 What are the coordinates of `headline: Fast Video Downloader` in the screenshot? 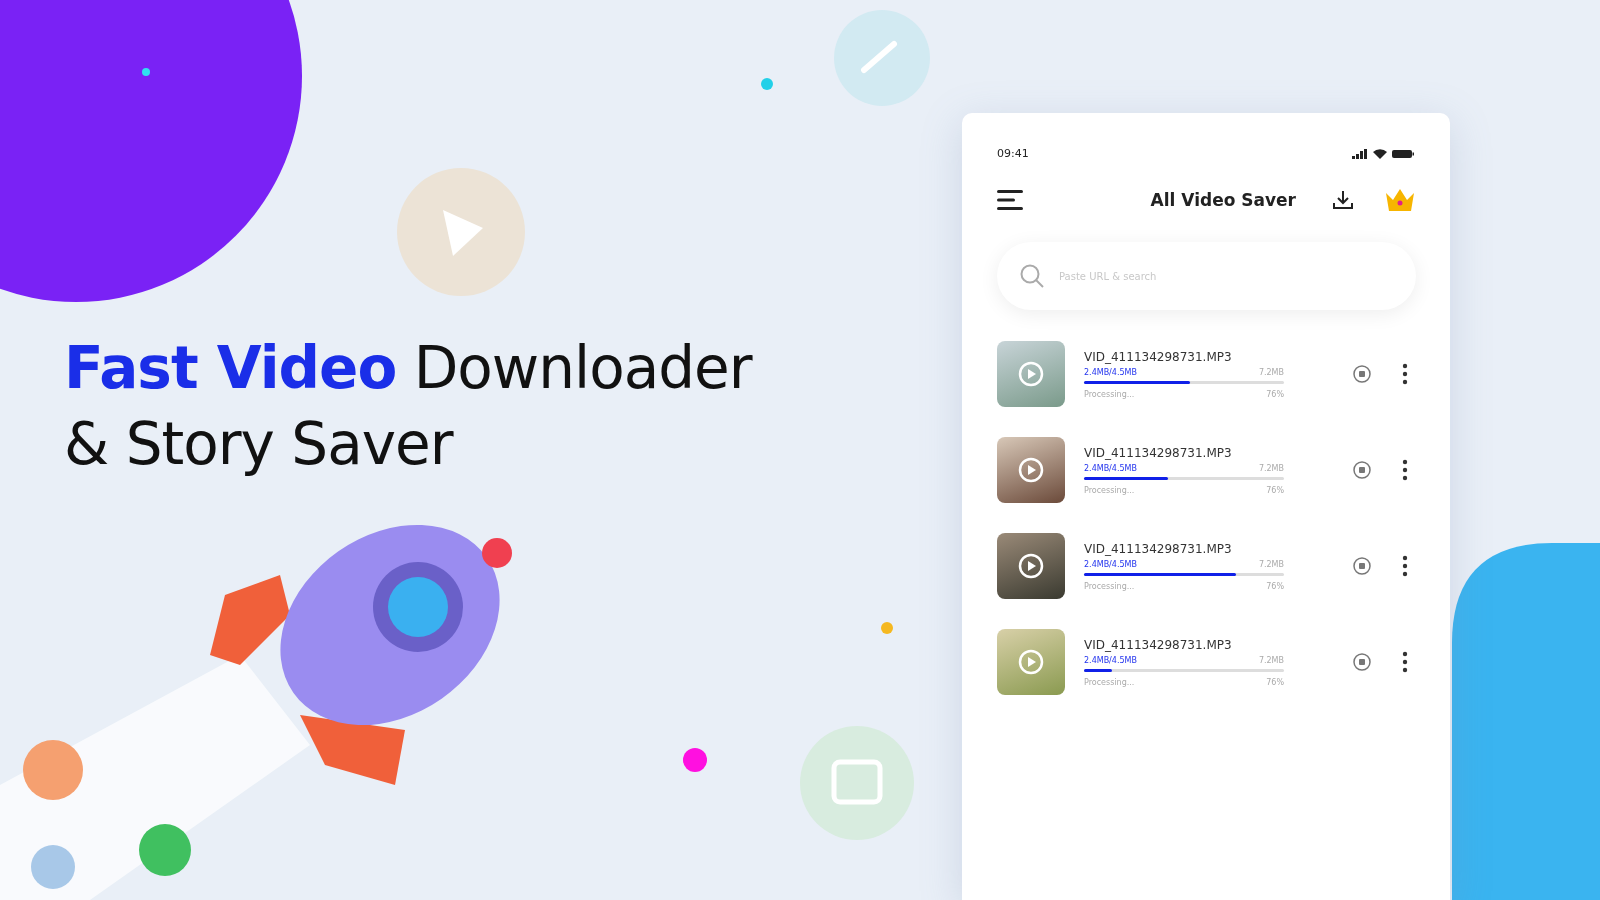 It's located at (408, 368).